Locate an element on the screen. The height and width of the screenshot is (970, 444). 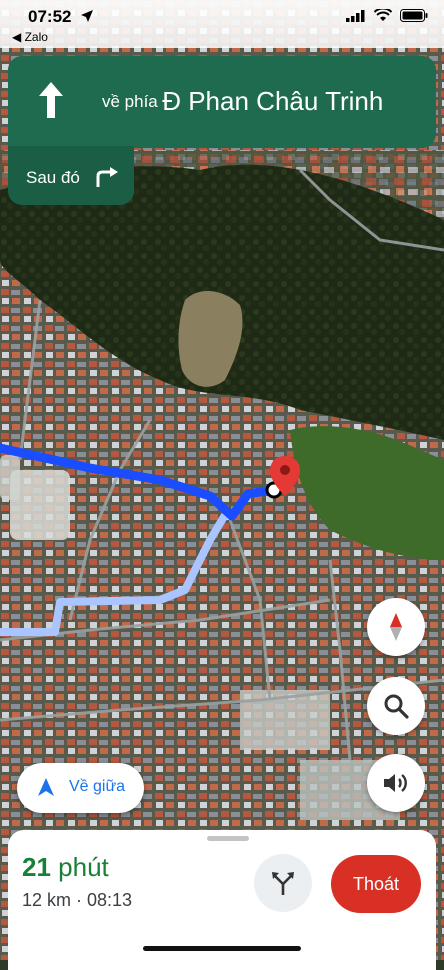
direction-text: về phía Đ Phan Châu Trinh is located at coordinates (242, 101).